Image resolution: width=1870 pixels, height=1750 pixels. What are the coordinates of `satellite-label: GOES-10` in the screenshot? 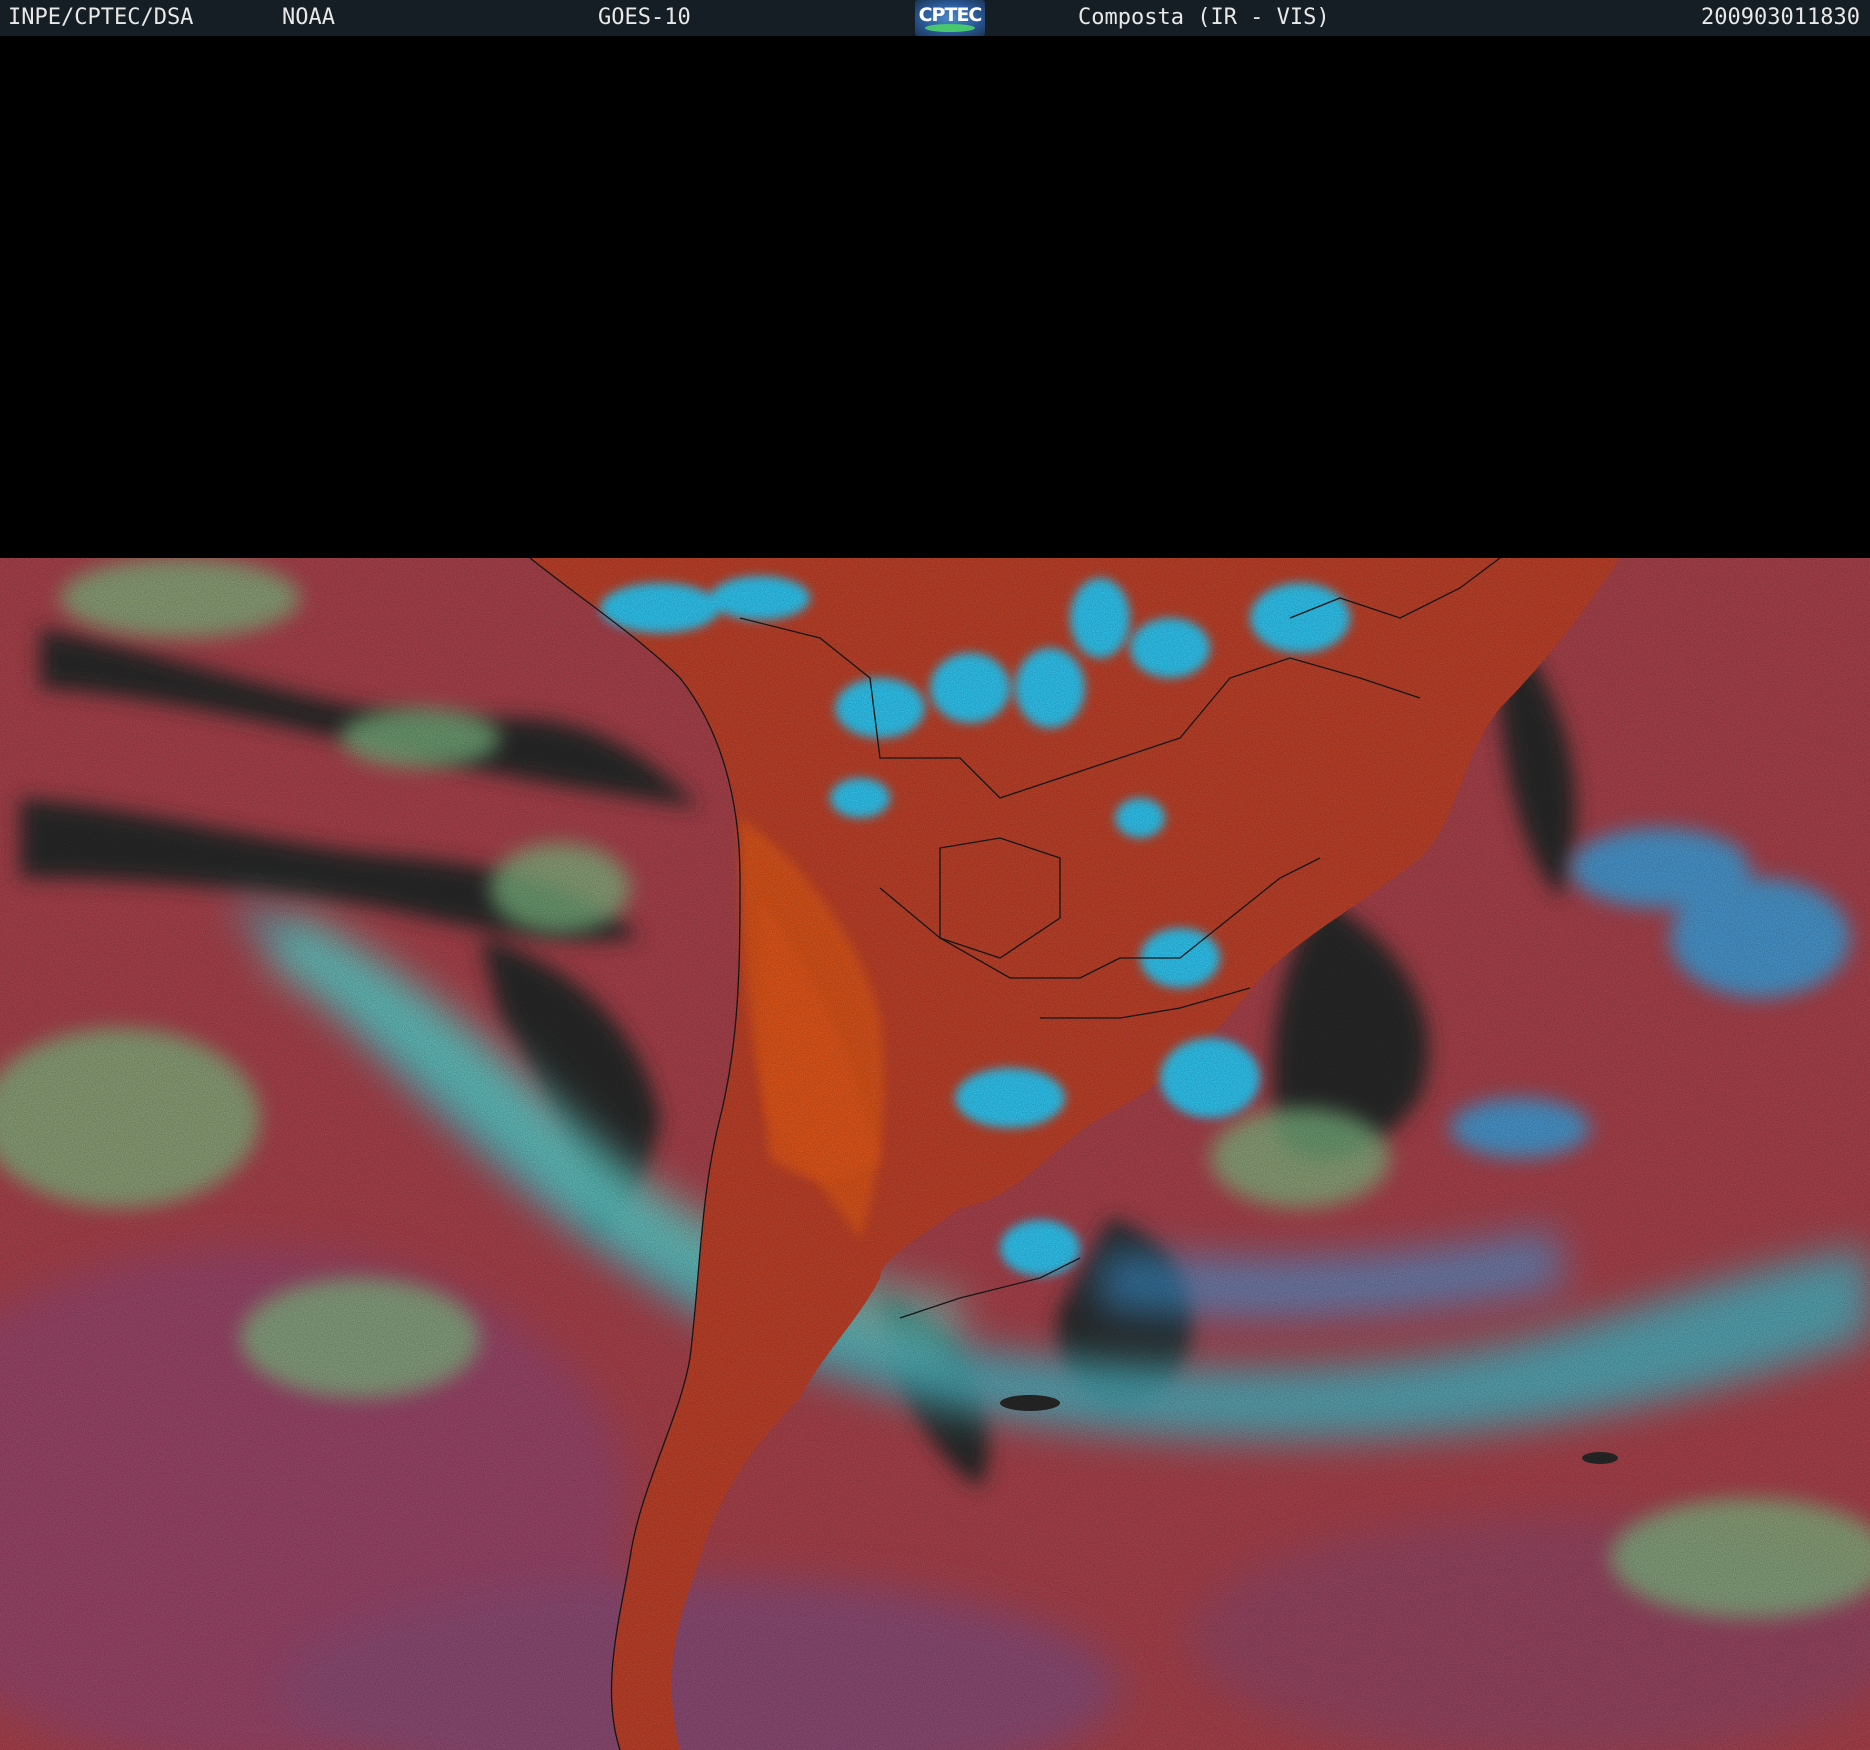 It's located at (644, 17).